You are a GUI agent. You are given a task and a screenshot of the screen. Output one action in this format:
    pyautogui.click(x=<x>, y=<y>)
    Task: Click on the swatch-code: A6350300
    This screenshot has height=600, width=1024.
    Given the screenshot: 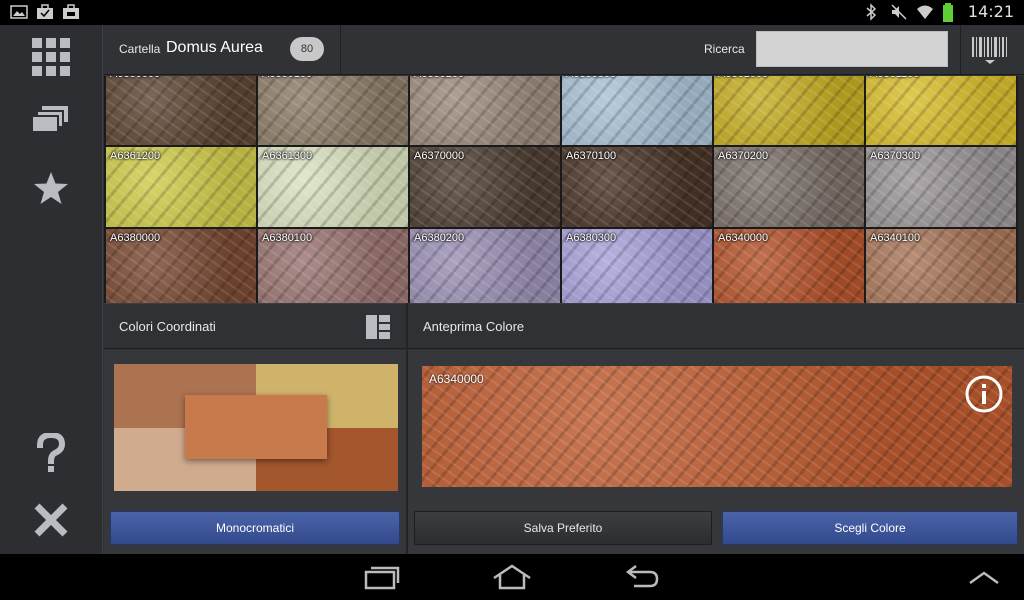 What is the action you would take?
    pyautogui.click(x=591, y=78)
    